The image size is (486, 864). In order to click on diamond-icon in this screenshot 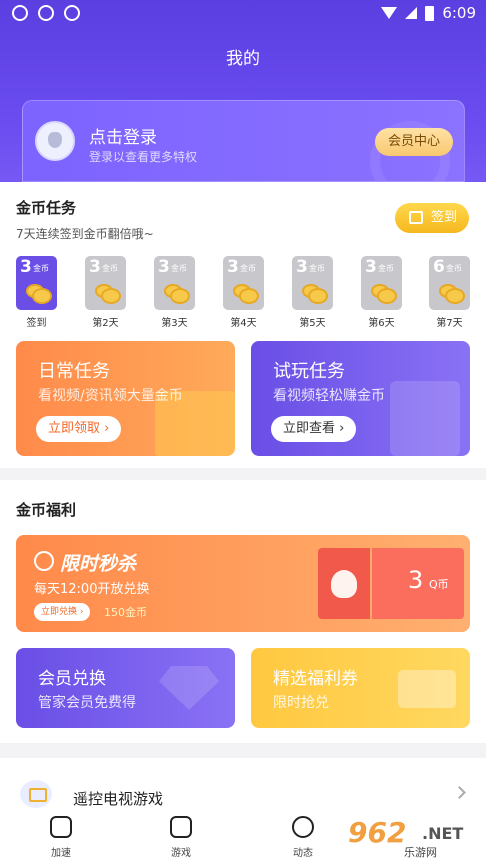, I will do `click(189, 688)`.